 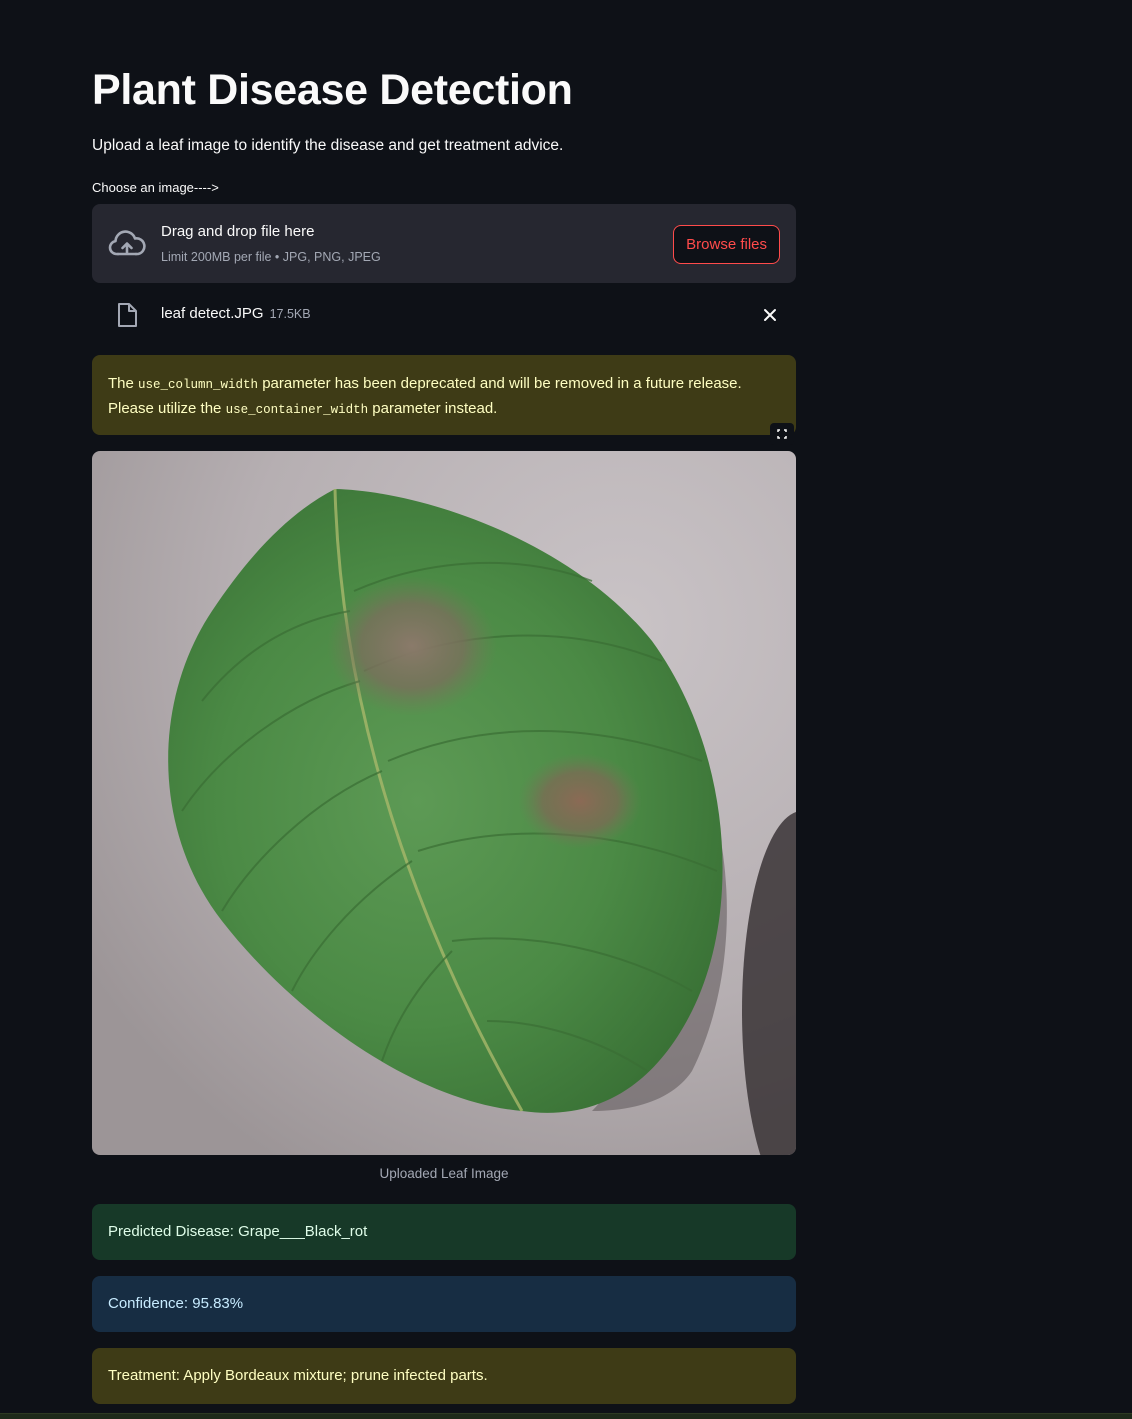 What do you see at coordinates (444, 1232) in the screenshot?
I see `prediction-alert: Predicted Disease: Grape___Black_rot` at bounding box center [444, 1232].